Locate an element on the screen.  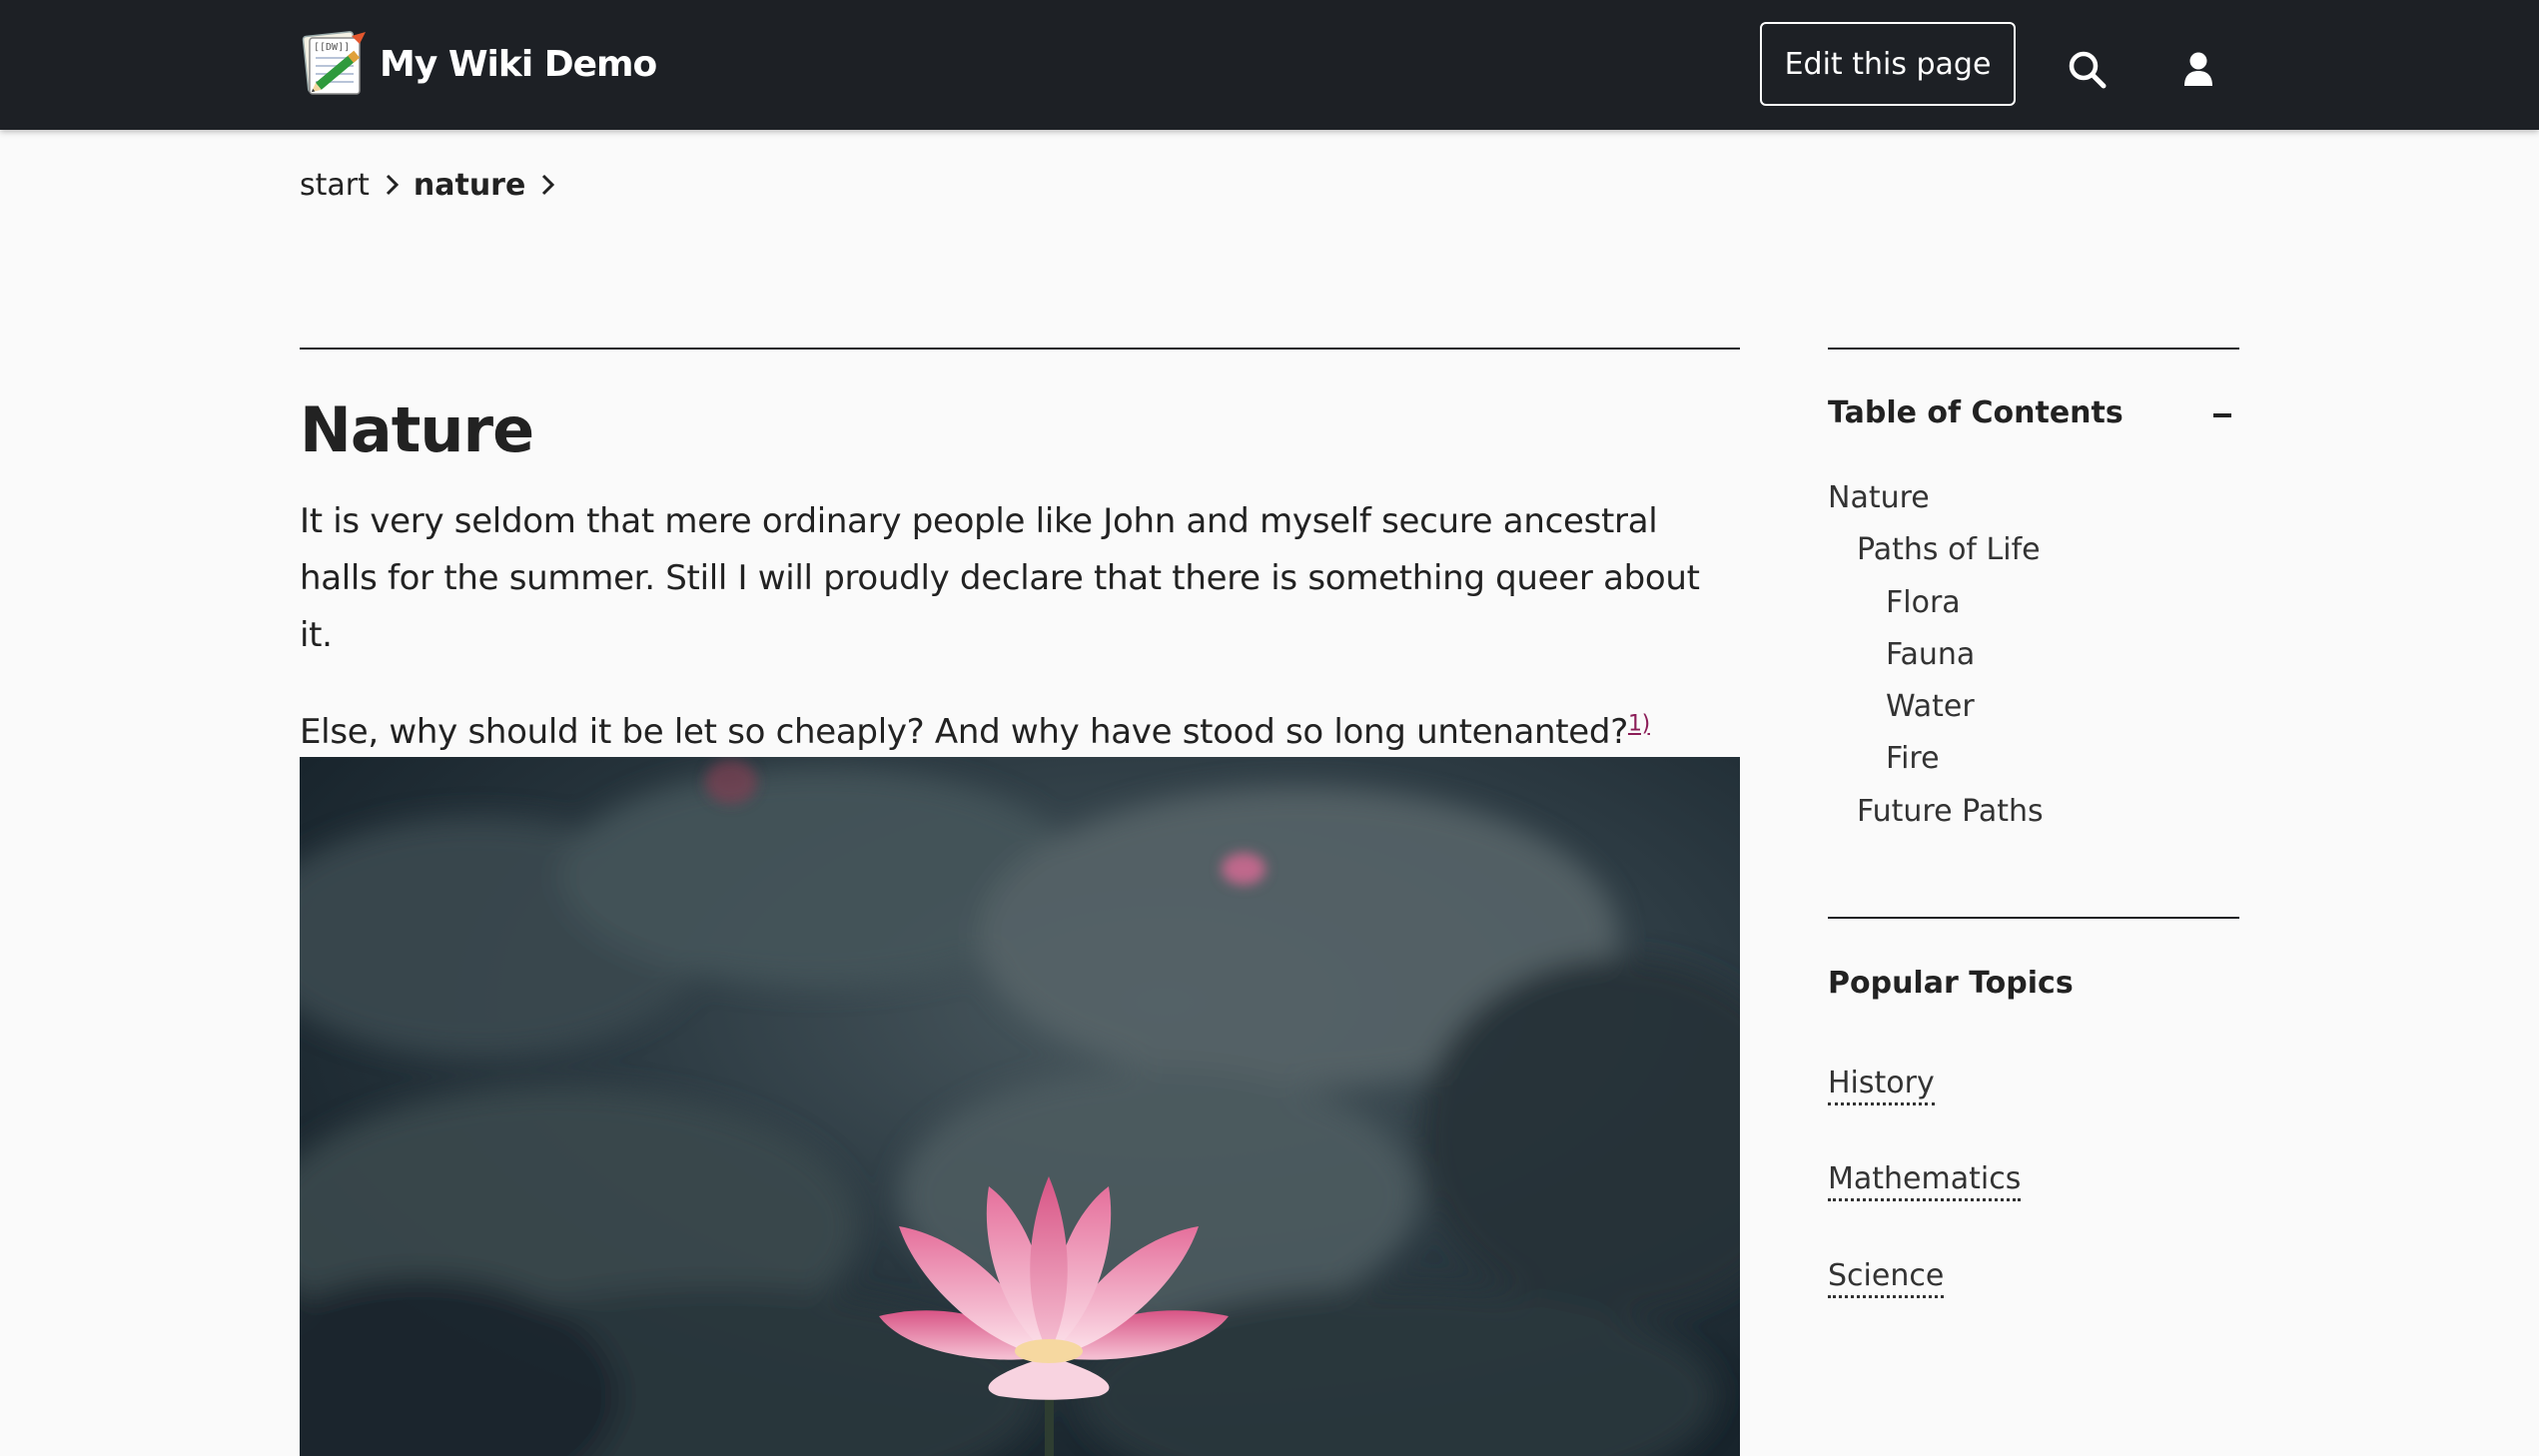
breadcrumb: start nature is located at coordinates (434, 185).